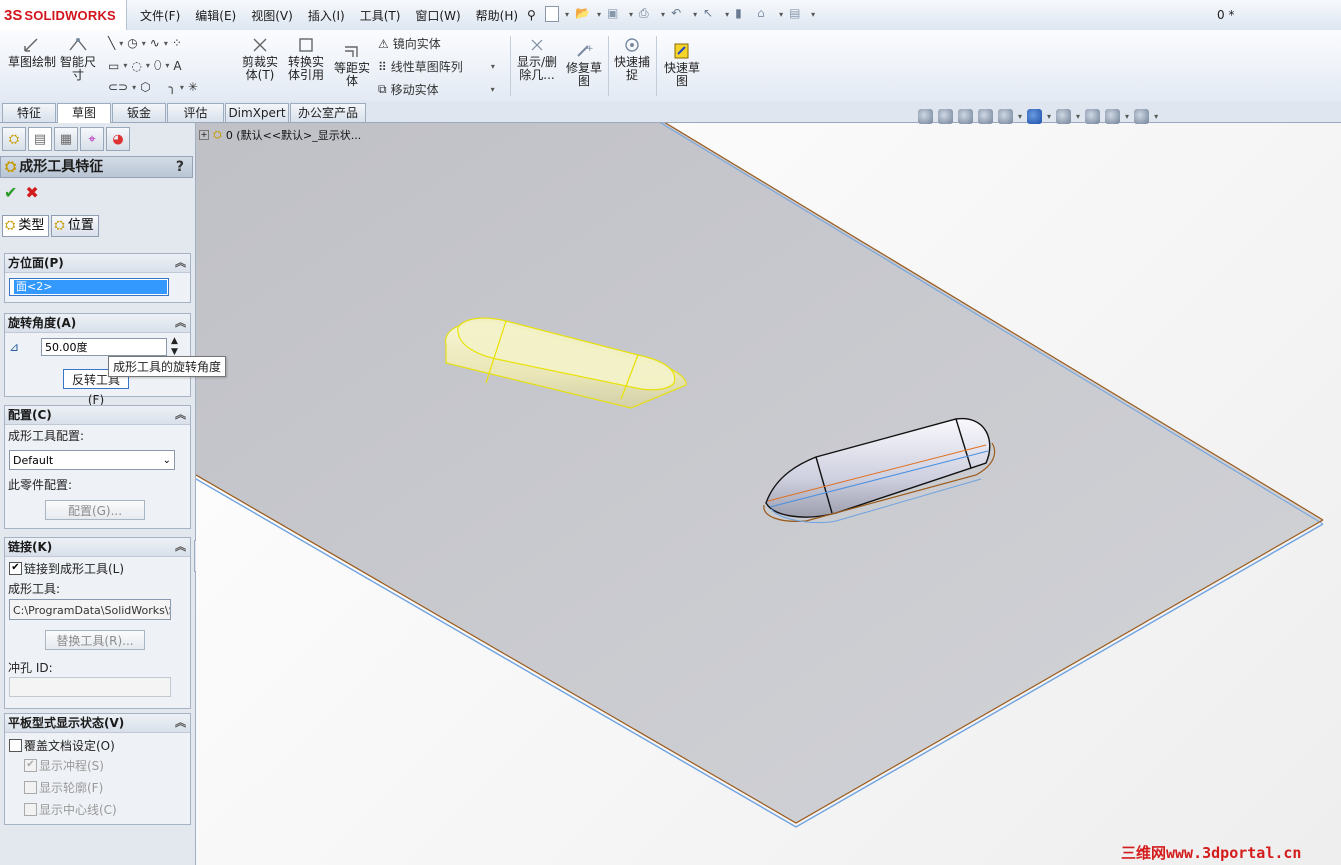 The image size is (1341, 865). What do you see at coordinates (139, 112) in the screenshot?
I see `tab-sheet-metal: 钣金` at bounding box center [139, 112].